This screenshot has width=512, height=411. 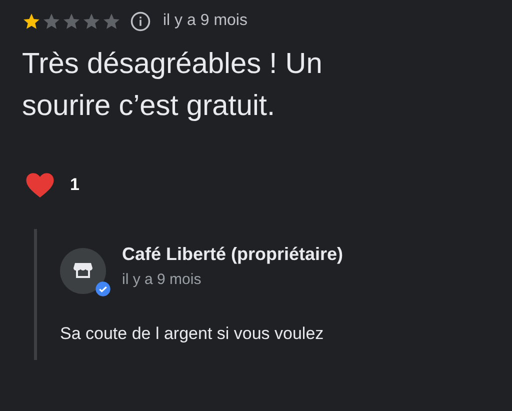 I want to click on heart-icon, so click(x=40, y=185).